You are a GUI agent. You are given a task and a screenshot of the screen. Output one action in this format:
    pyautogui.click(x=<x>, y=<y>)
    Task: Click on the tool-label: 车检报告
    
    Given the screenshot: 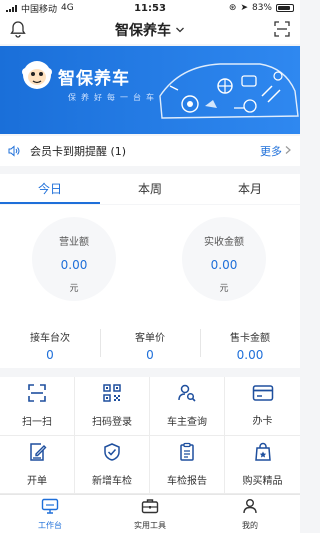 What is the action you would take?
    pyautogui.click(x=187, y=481)
    